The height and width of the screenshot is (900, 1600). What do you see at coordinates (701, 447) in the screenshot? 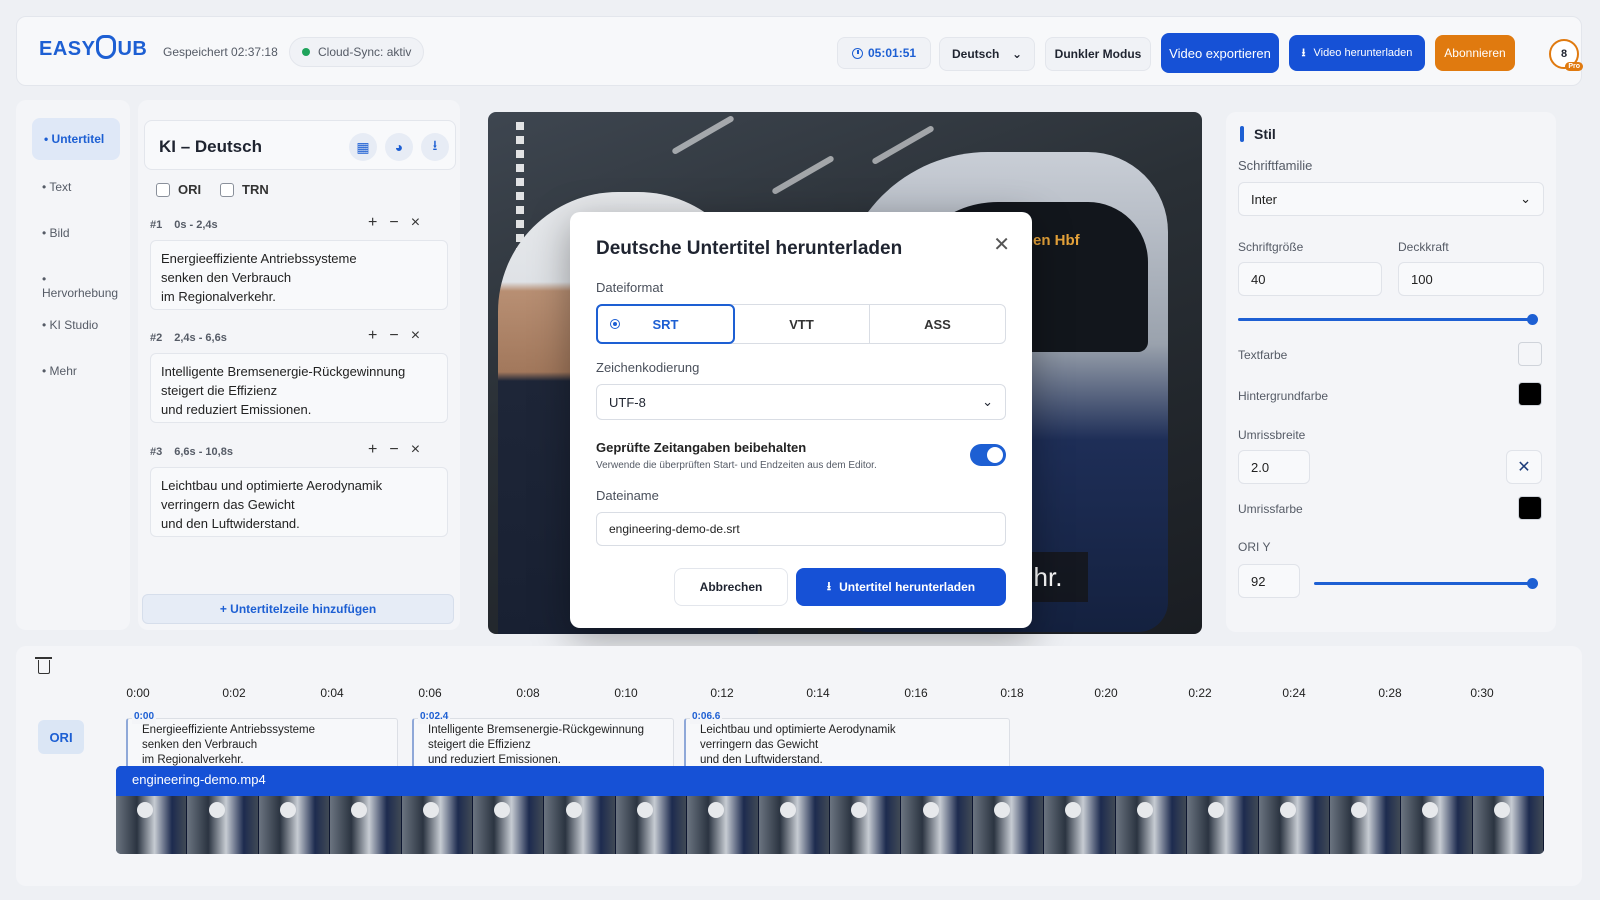
I see `keep-timings-title: Geprüfte Zeitangaben beibehalten` at bounding box center [701, 447].